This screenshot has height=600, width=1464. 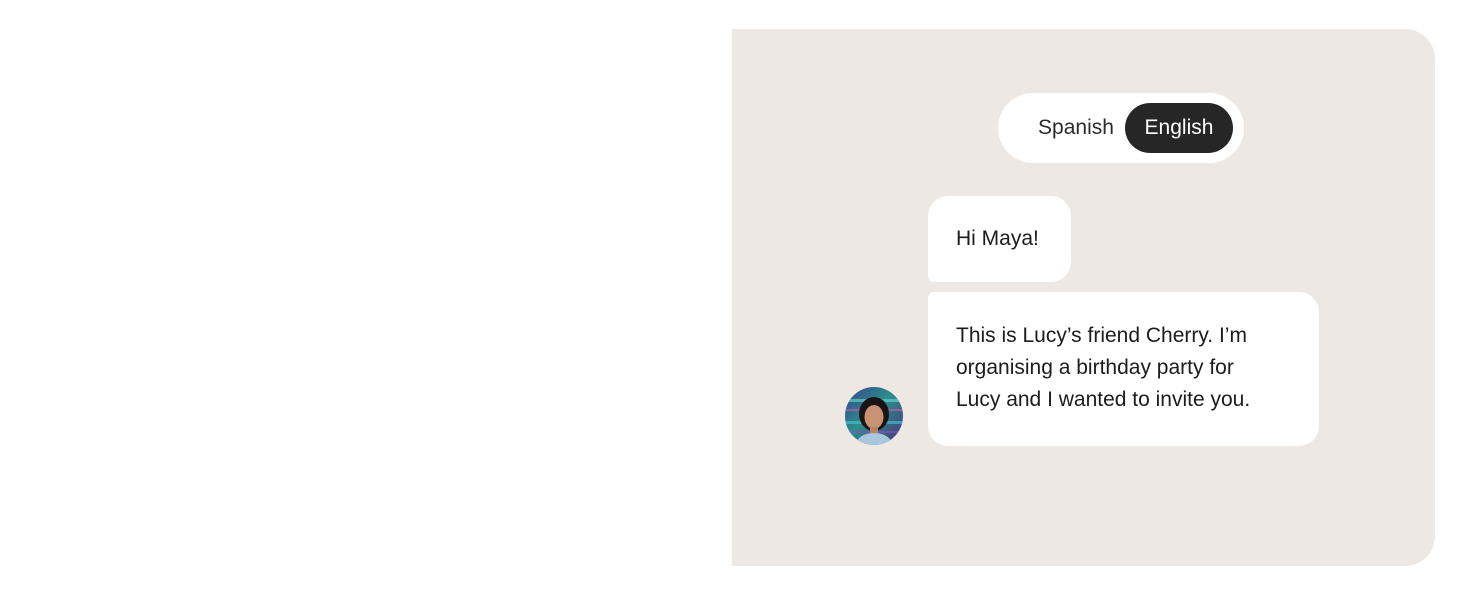 I want to click on message-text: Lucy and I wanted to invite you., so click(x=1103, y=399).